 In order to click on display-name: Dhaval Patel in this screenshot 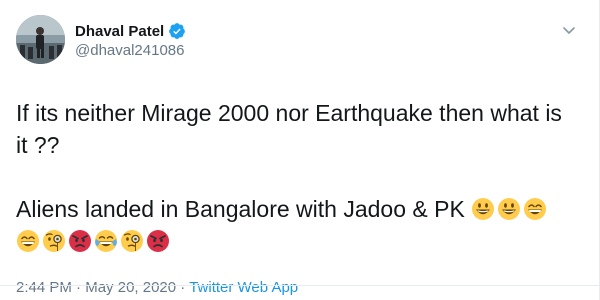, I will do `click(119, 31)`.